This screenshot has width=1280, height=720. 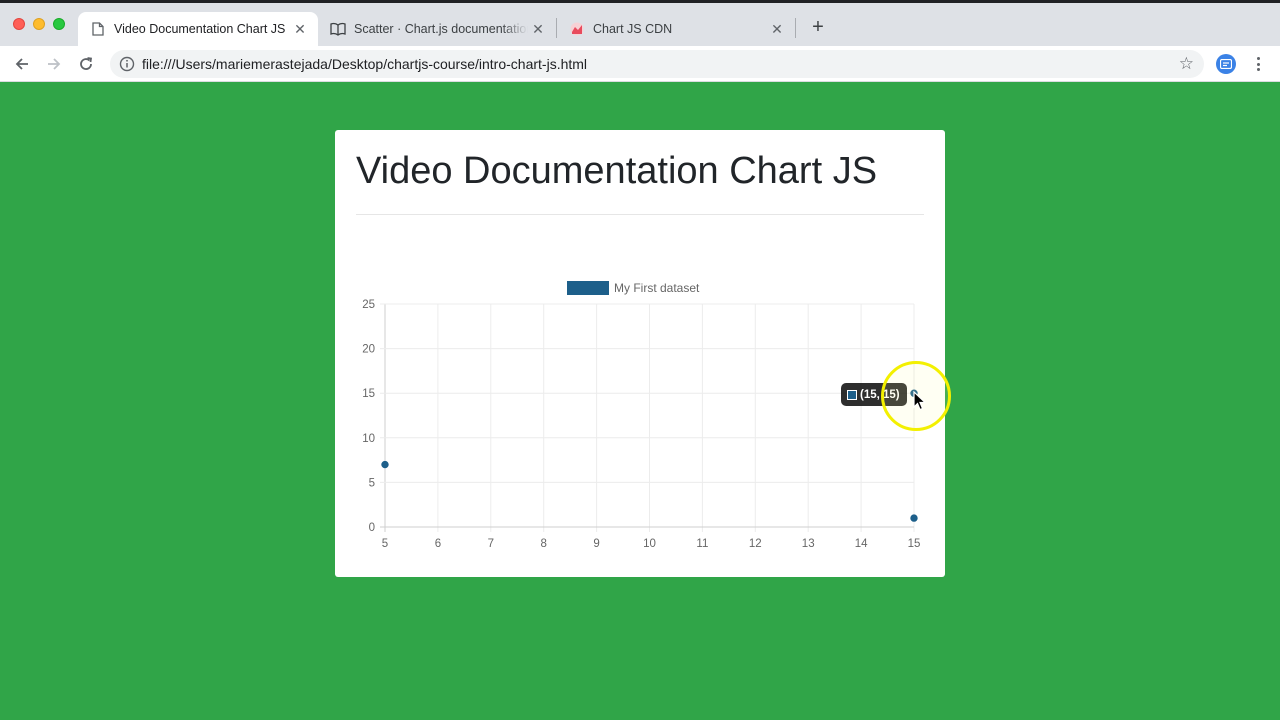 I want to click on tooltip-color-swatch, so click(x=852, y=394).